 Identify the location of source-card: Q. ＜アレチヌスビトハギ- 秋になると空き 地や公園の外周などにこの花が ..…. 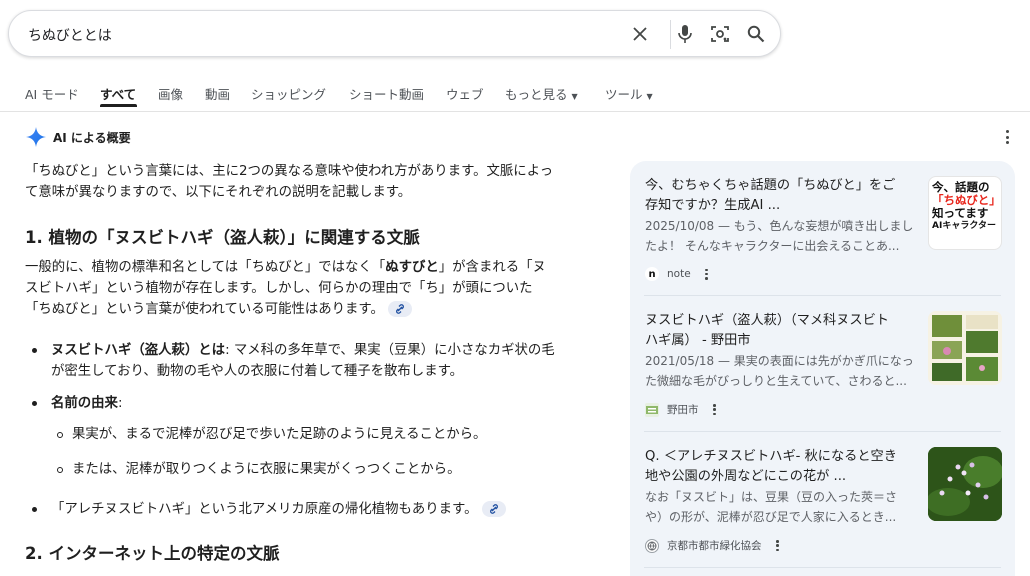
(823, 507).